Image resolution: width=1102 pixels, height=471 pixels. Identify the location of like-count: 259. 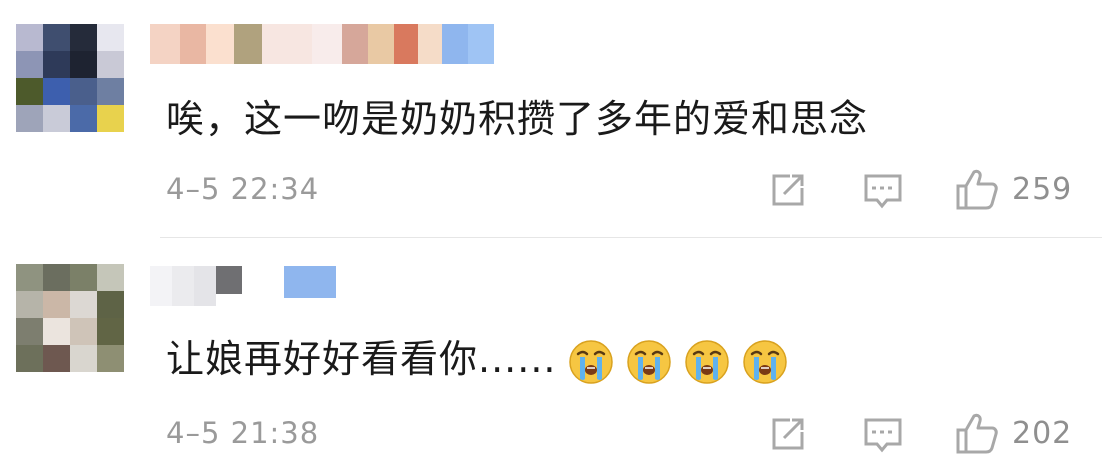
(1042, 189).